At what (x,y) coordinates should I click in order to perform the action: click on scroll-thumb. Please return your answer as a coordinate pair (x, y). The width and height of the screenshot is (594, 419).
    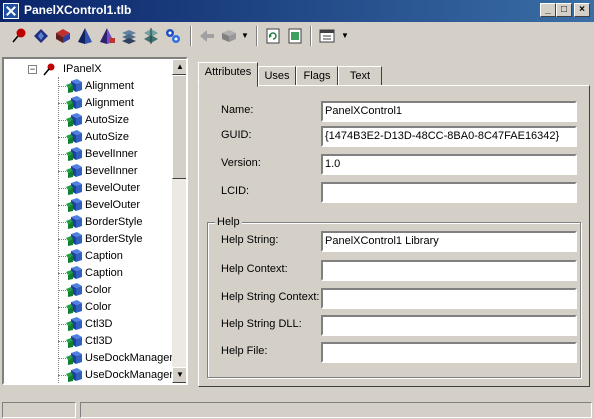
    Looking at the image, I should click on (179, 127).